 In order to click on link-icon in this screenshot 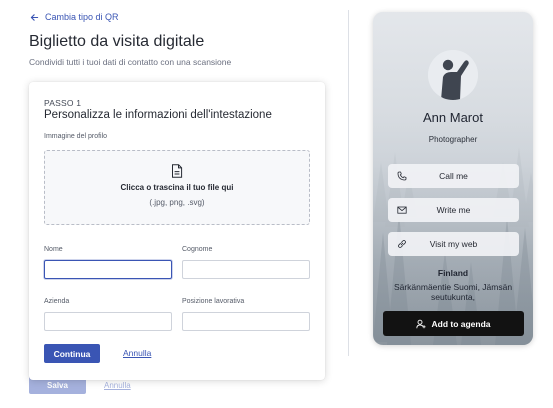, I will do `click(402, 244)`.